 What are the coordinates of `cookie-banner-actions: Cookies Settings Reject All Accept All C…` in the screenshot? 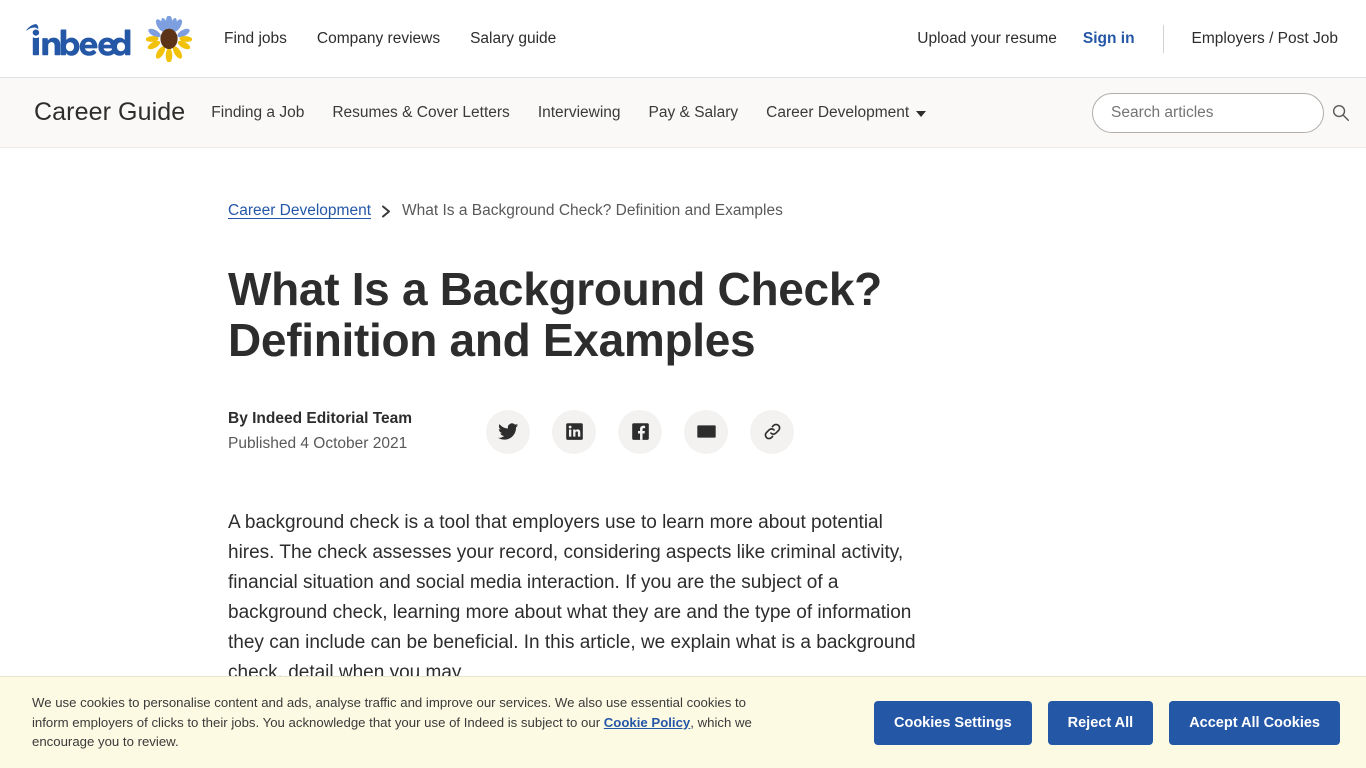 It's located at (1107, 722).